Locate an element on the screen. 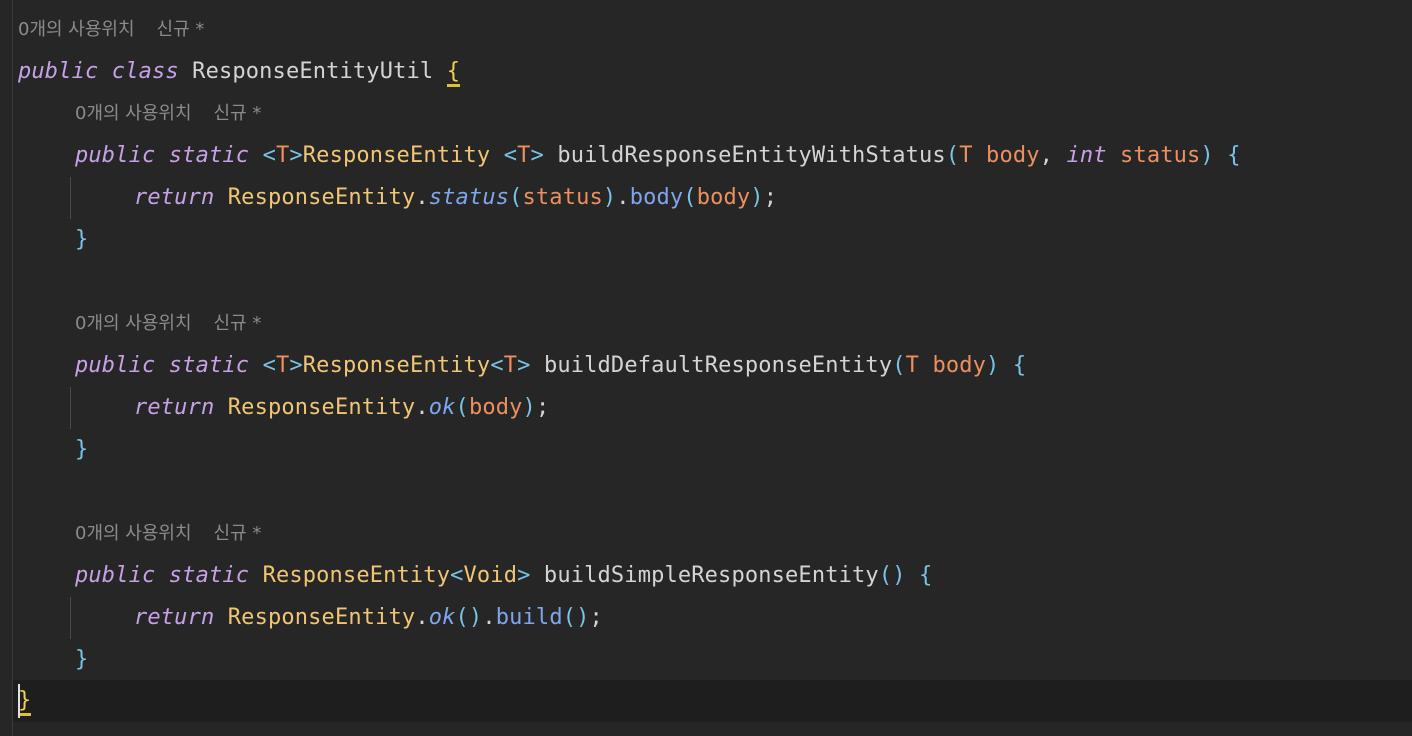 The image size is (1412, 736). method-name: buildSimpleResponseEntity is located at coordinates (711, 575).